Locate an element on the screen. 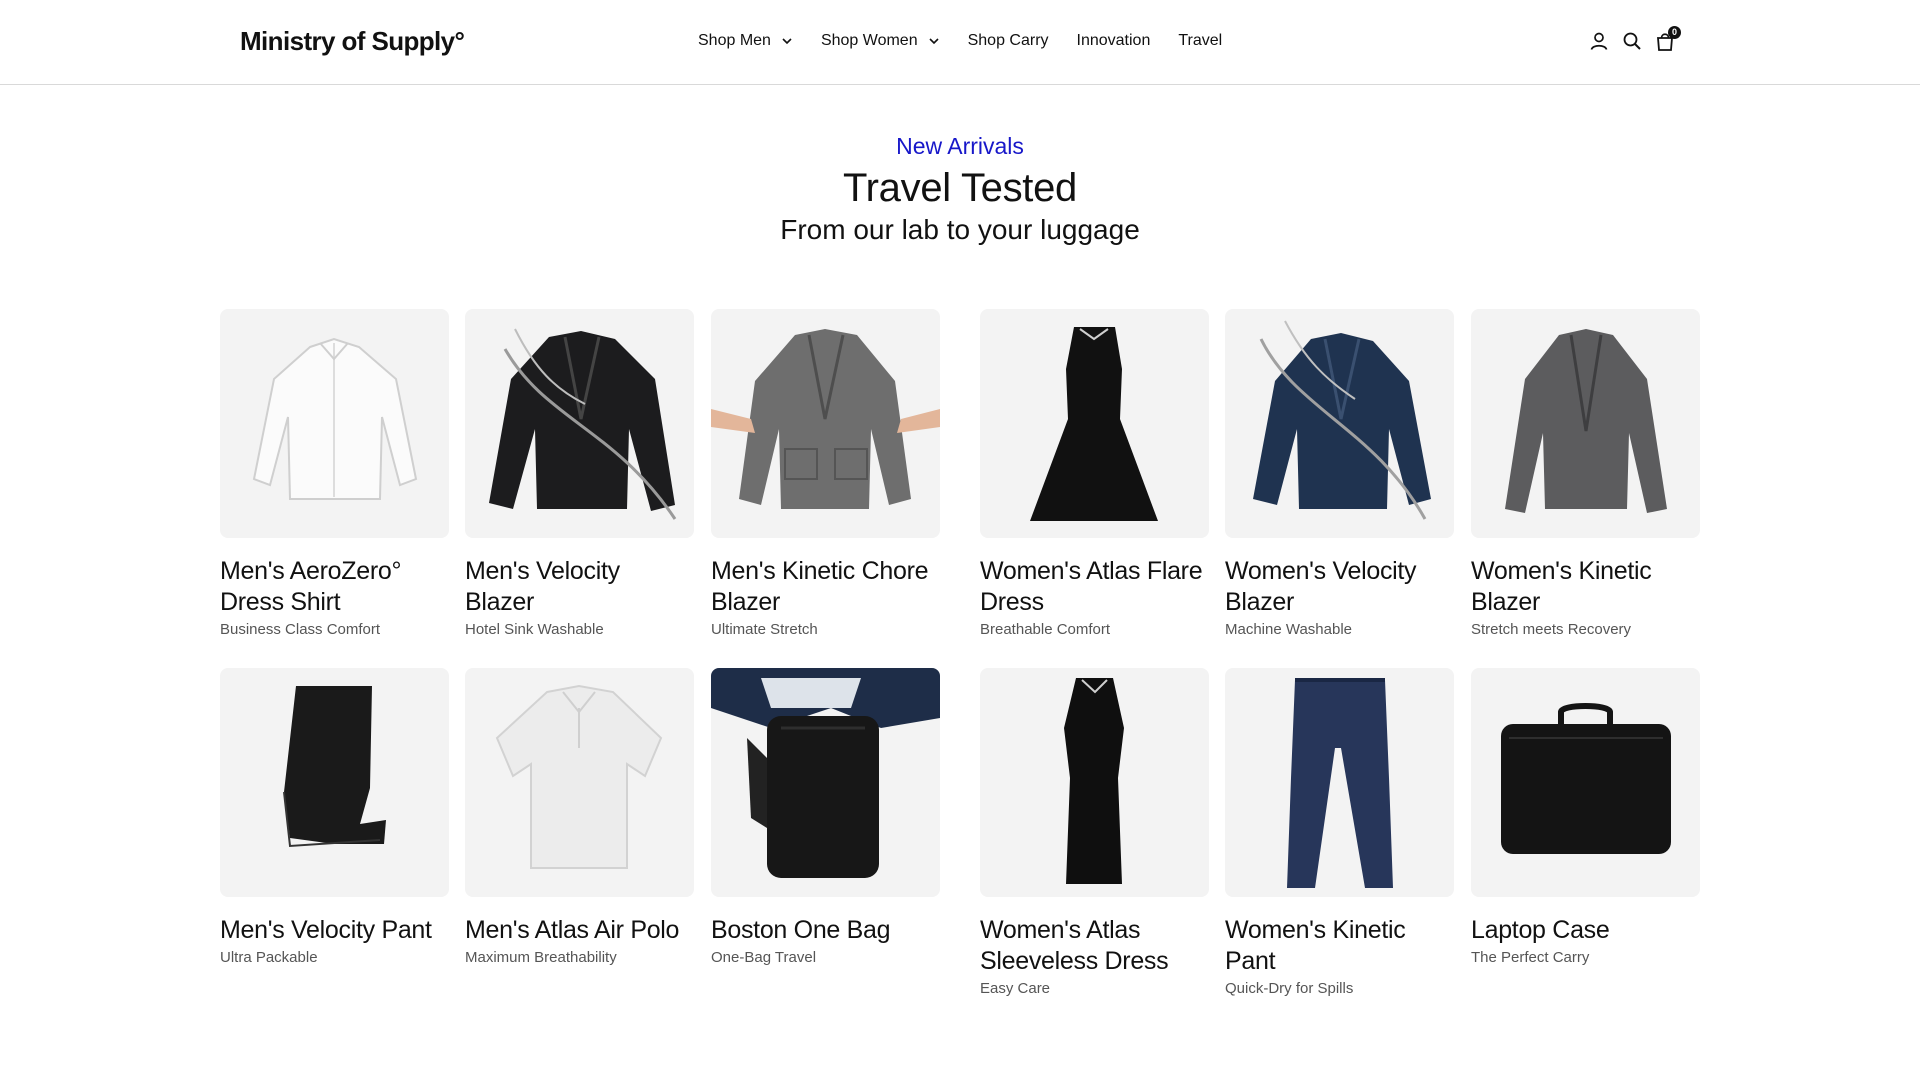 This screenshot has height=1080, width=1920. product-name: Men's Atlas Air Polo is located at coordinates (572, 930).